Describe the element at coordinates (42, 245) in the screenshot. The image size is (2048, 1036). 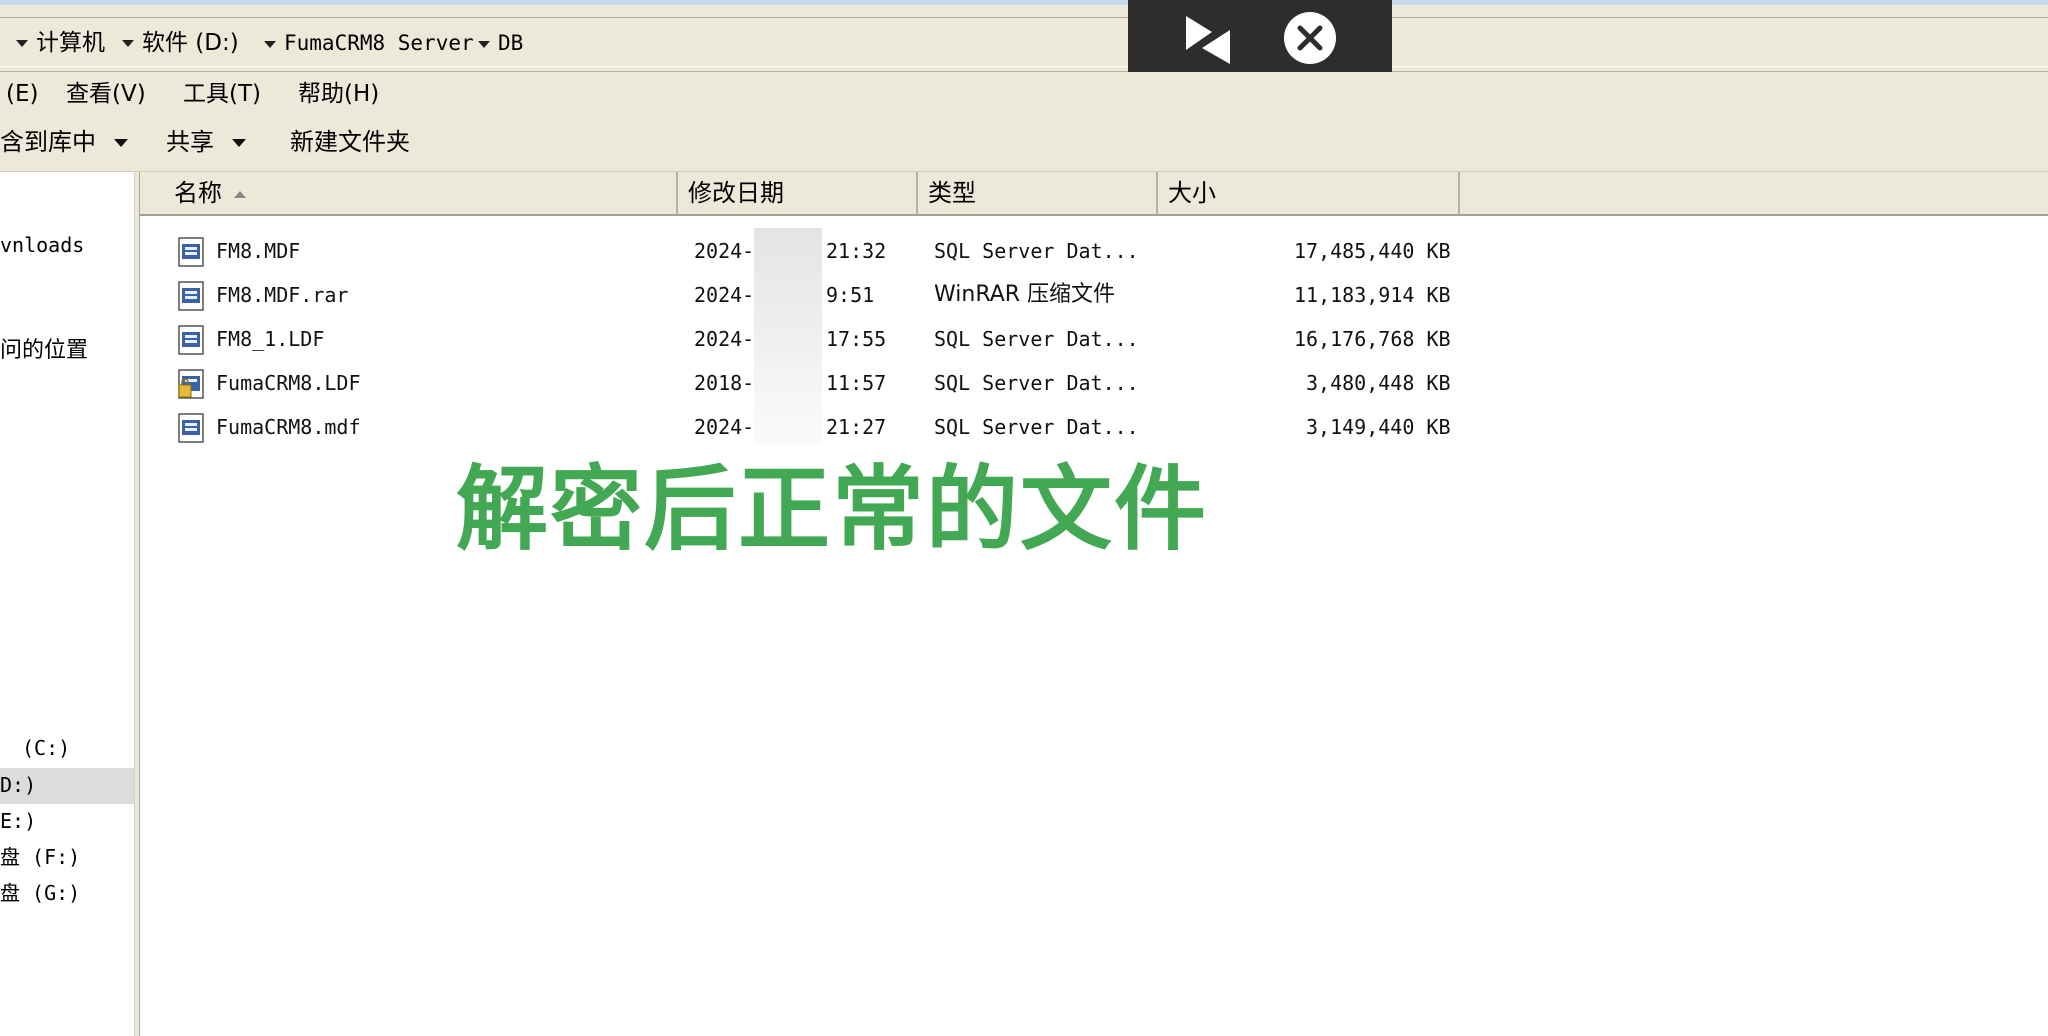
I see `sidebar-item-downloads: vnloads` at that location.